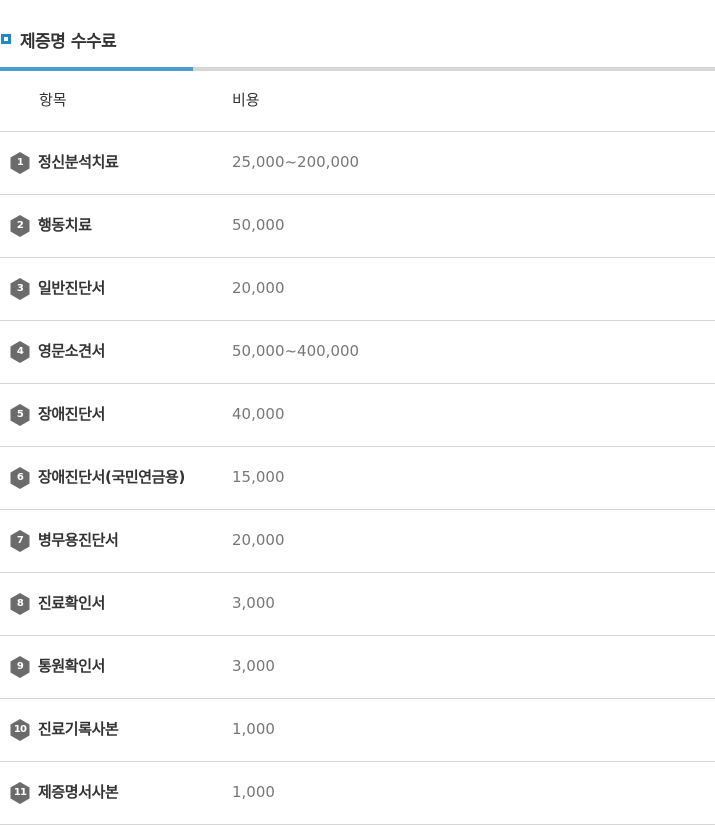  I want to click on item-name: 행동치료, so click(65, 225).